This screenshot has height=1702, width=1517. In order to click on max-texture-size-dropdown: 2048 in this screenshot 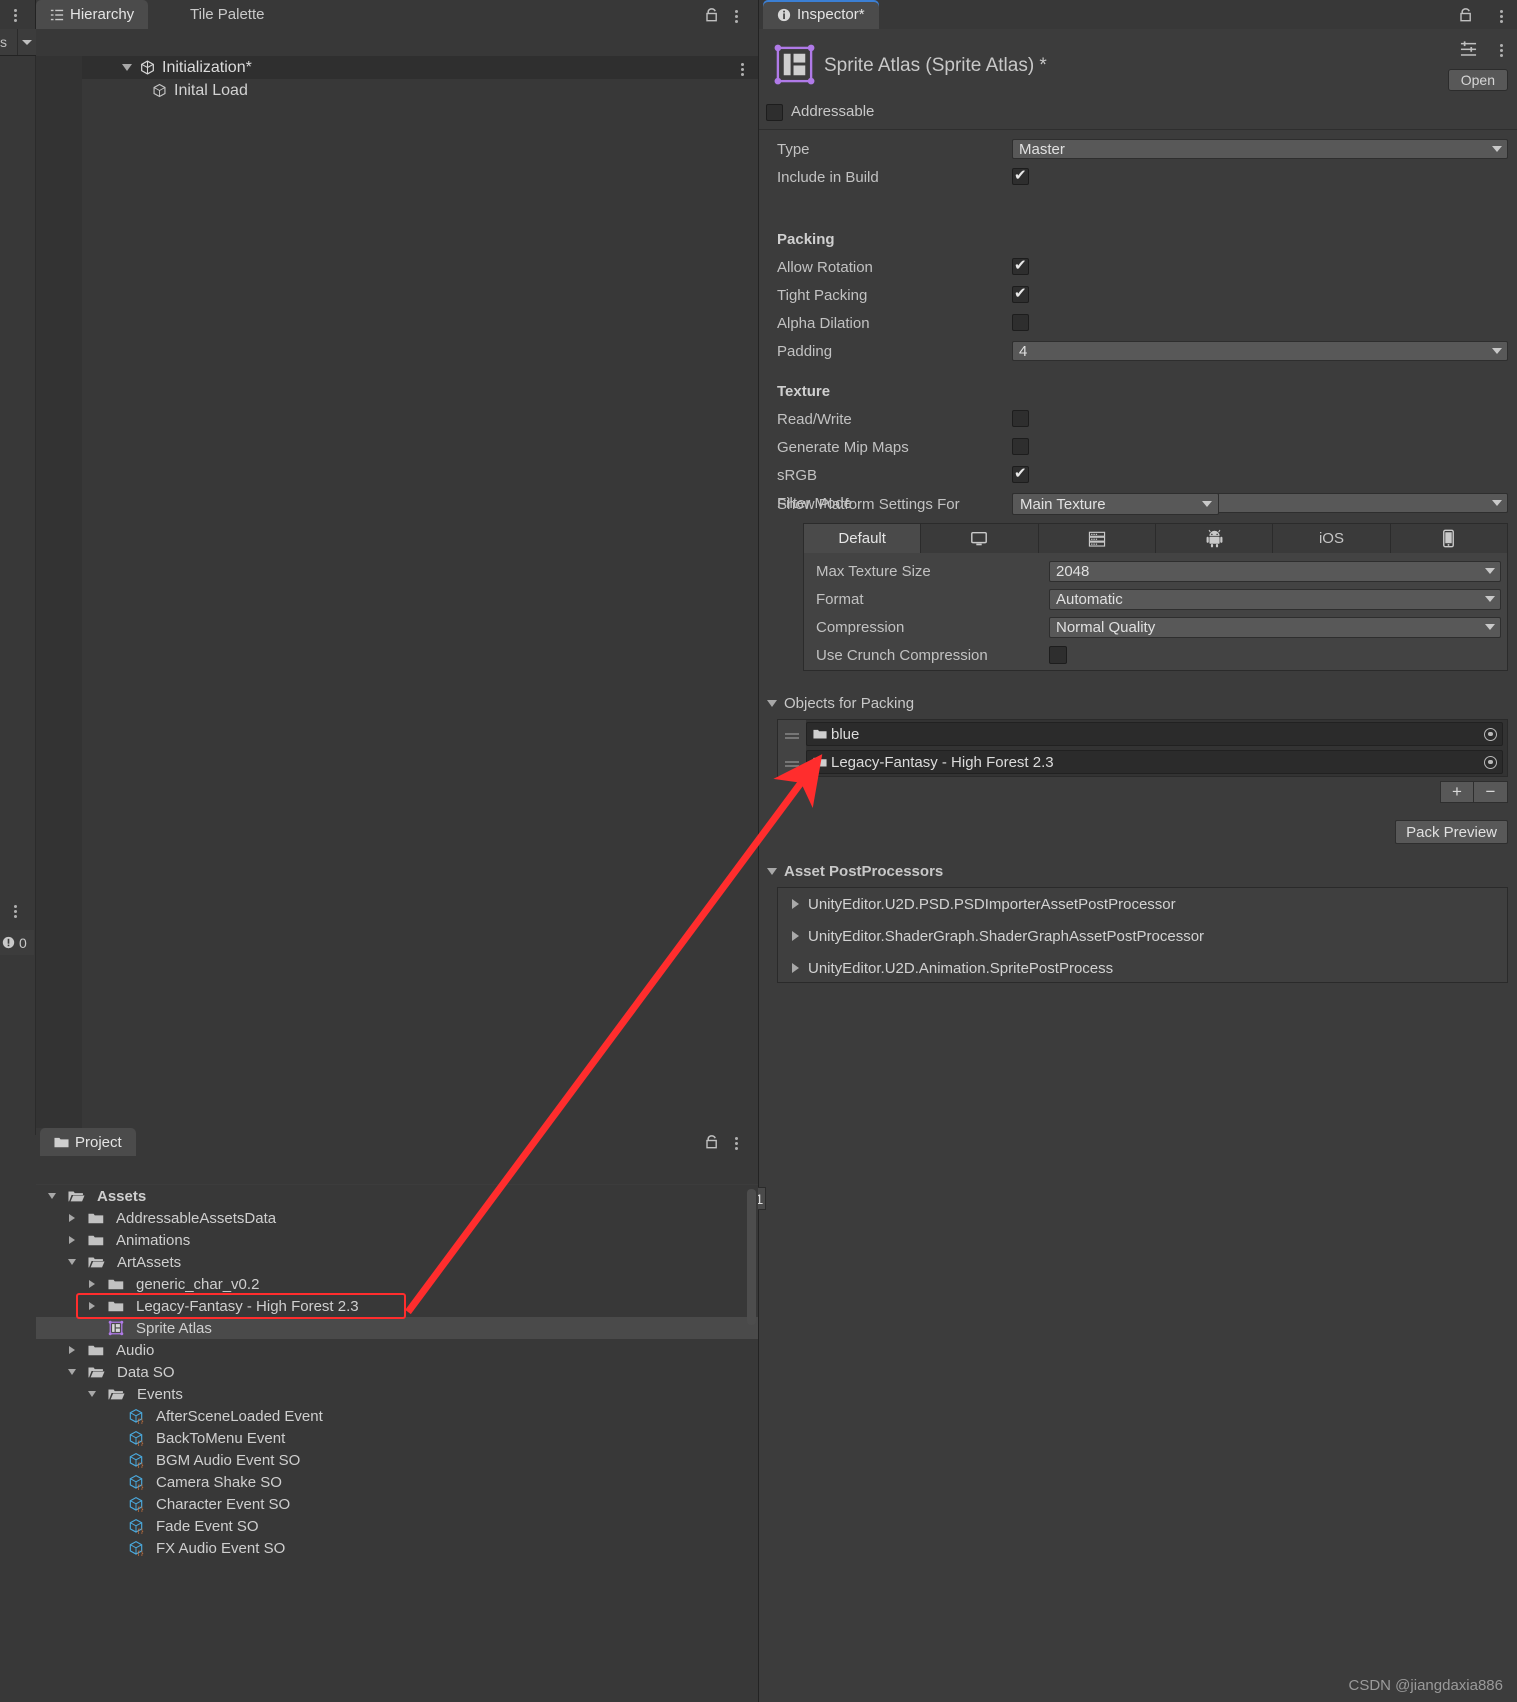, I will do `click(1275, 571)`.